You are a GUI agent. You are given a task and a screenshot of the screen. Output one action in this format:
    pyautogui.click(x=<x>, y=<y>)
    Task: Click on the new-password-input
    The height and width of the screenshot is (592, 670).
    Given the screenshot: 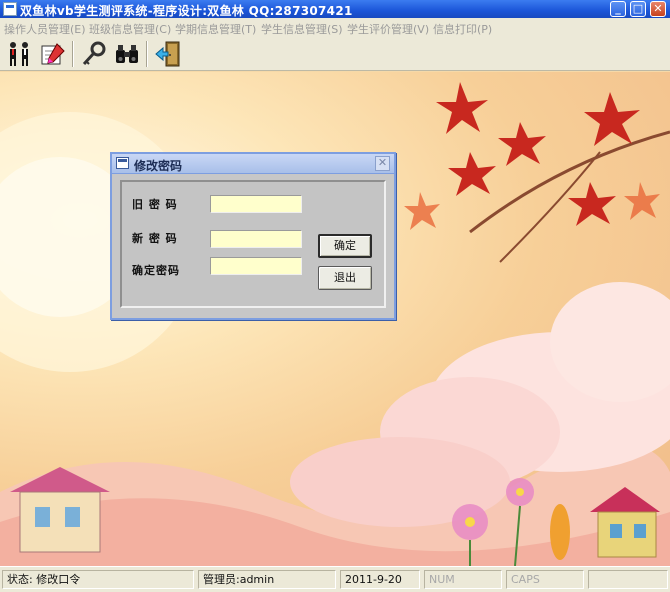 What is the action you would take?
    pyautogui.click(x=256, y=239)
    